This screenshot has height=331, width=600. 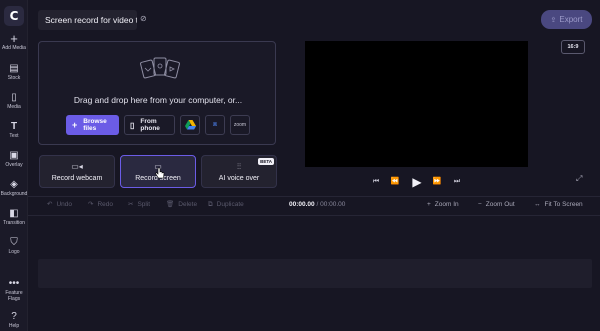 I want to click on sidebar-item-background: ◈ Background, so click(x=14, y=188).